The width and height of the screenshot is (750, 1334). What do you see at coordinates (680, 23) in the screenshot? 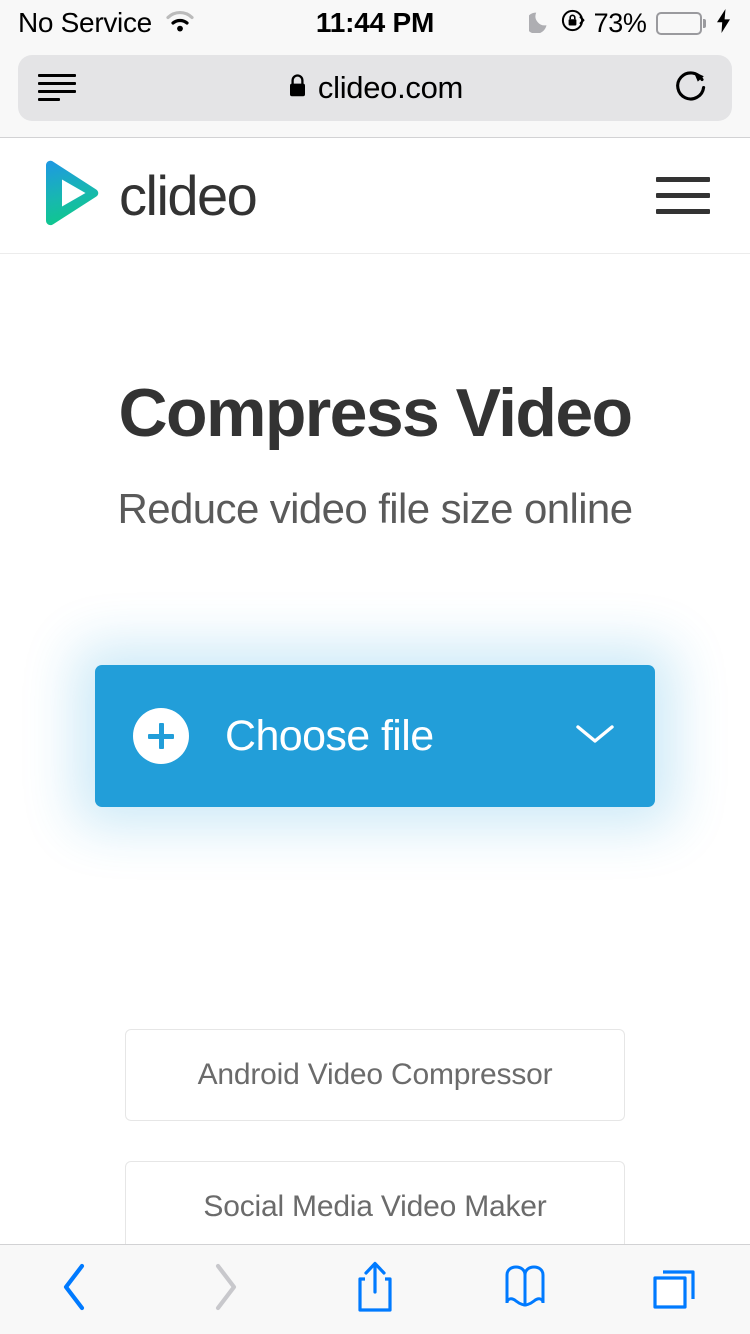
I see `battery-icon` at bounding box center [680, 23].